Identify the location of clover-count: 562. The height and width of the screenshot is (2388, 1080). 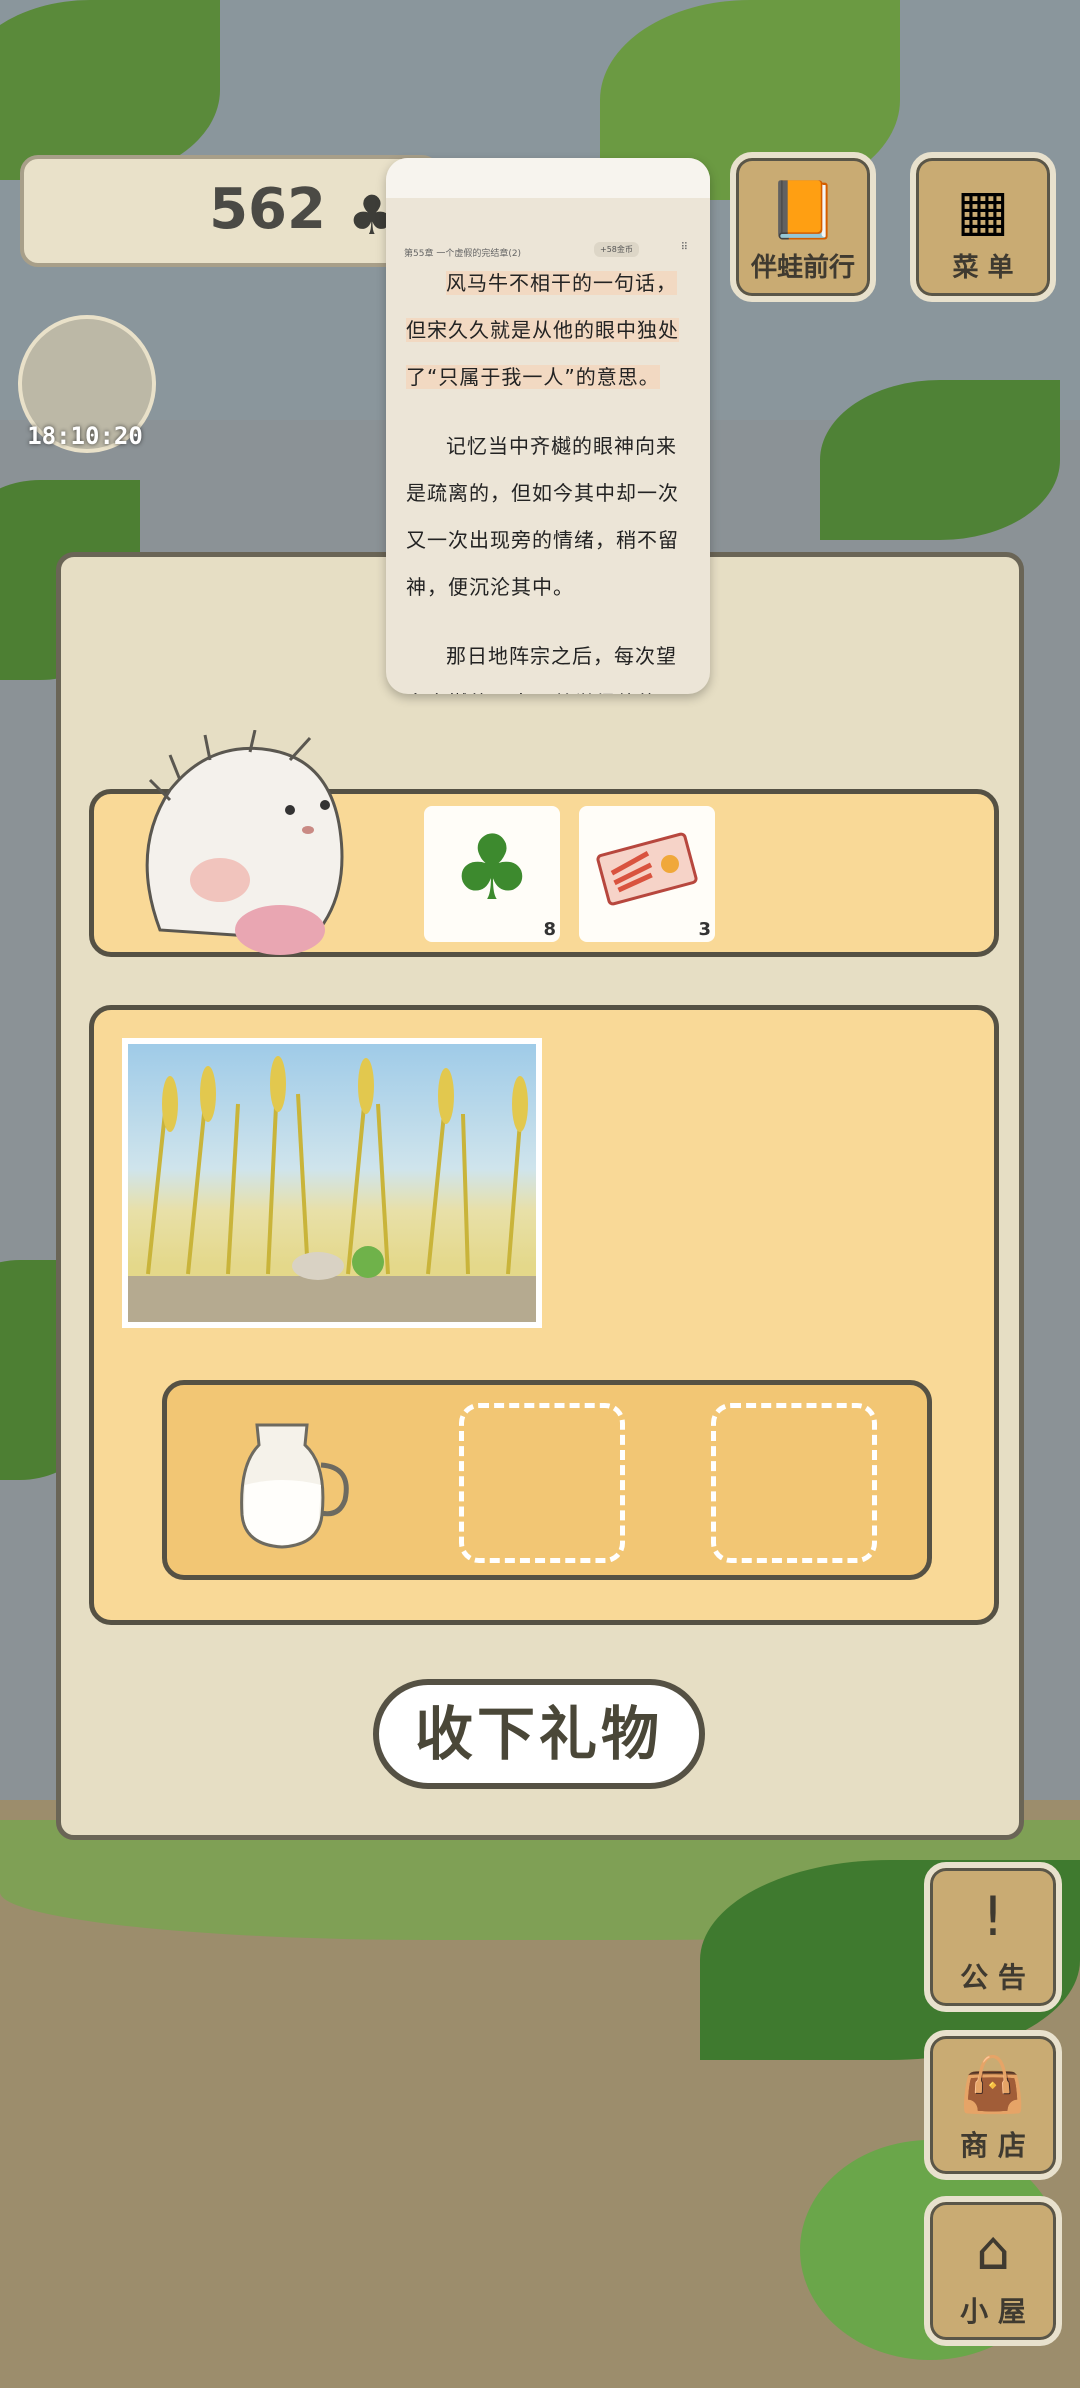
(267, 209).